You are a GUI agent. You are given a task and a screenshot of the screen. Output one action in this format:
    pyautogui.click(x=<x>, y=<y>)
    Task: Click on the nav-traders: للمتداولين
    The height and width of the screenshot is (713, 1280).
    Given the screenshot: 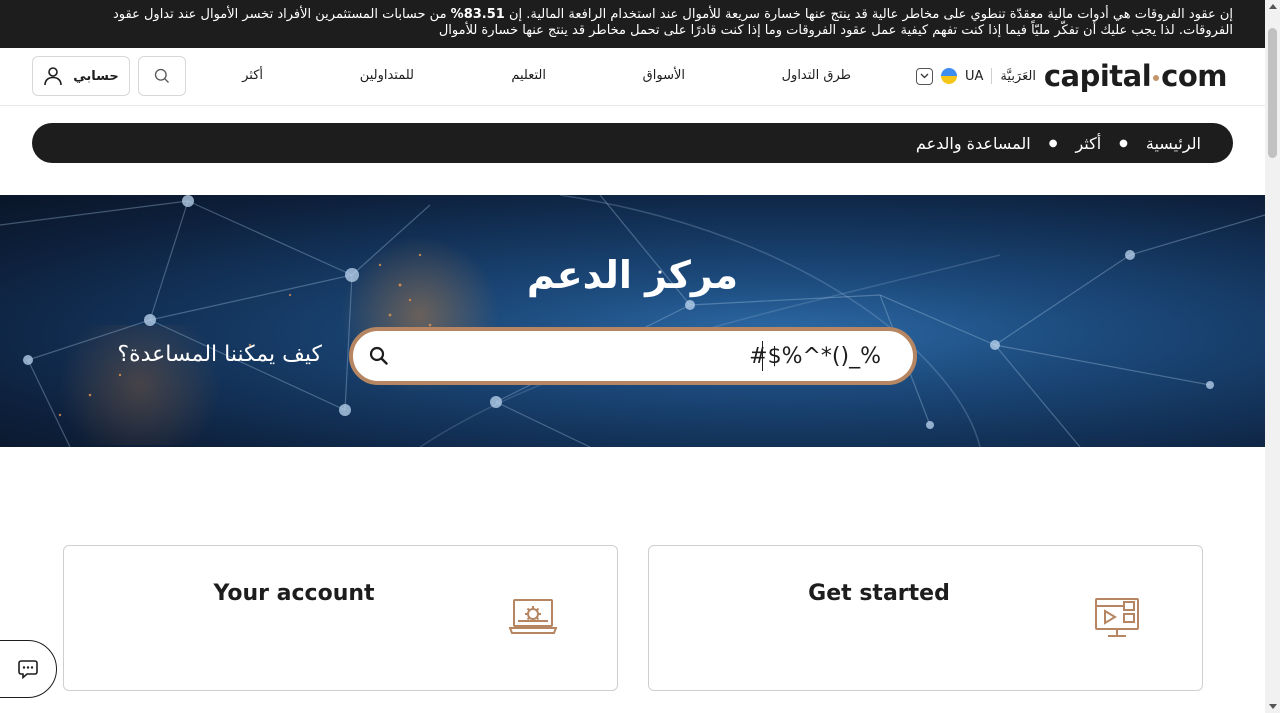 What is the action you would take?
    pyautogui.click(x=387, y=75)
    